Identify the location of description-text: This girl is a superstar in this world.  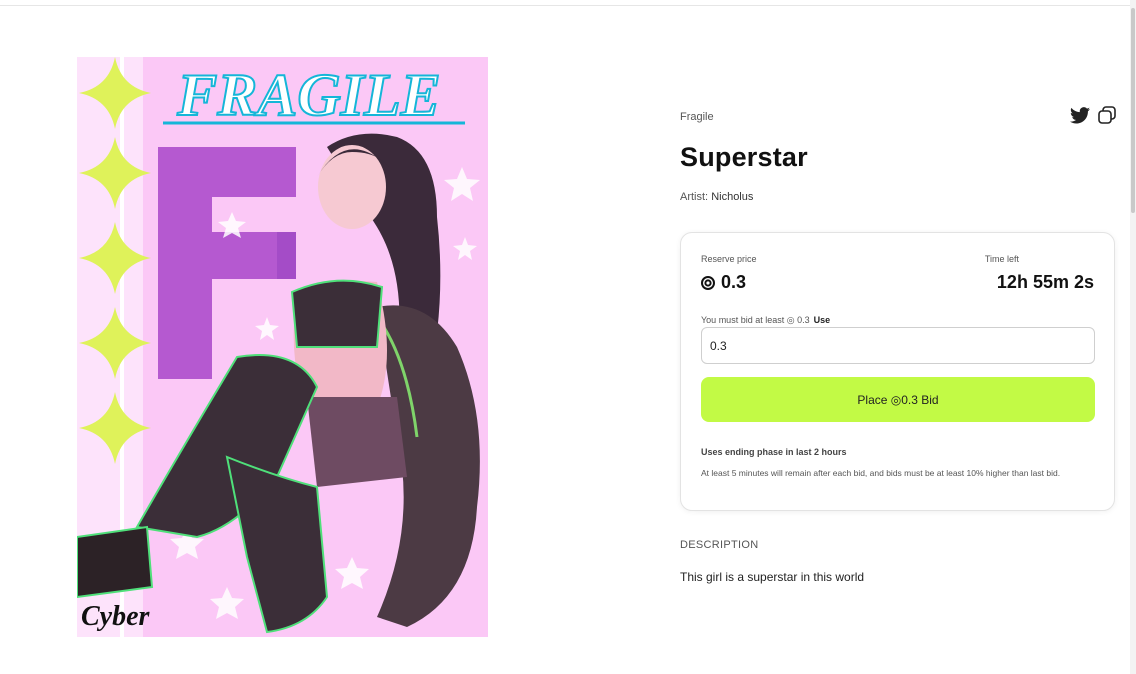
(772, 577).